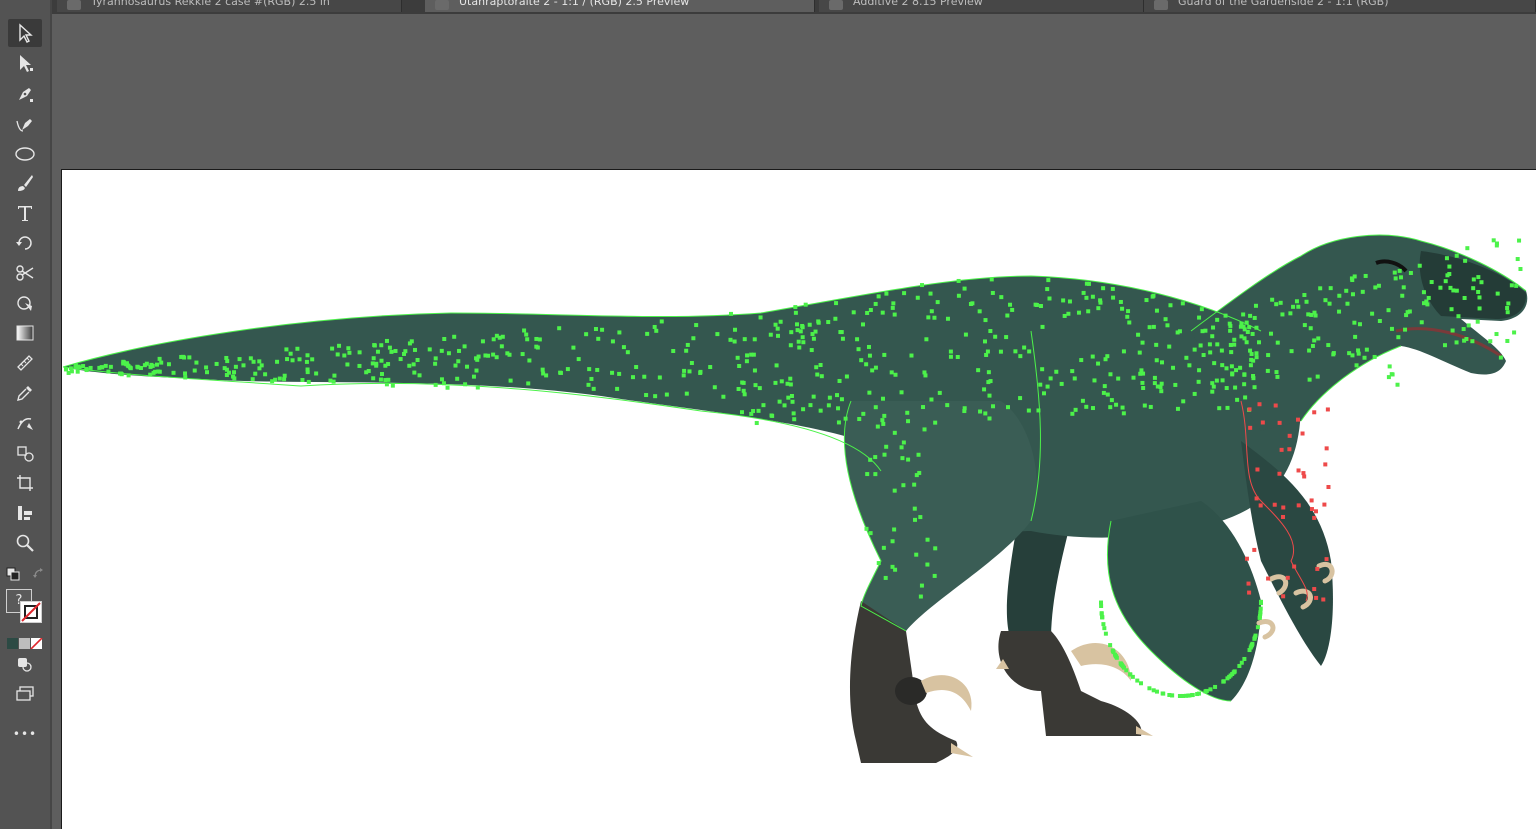 Image resolution: width=1536 pixels, height=829 pixels. Describe the element at coordinates (25, 642) in the screenshot. I see `color-mode-buttons` at that location.